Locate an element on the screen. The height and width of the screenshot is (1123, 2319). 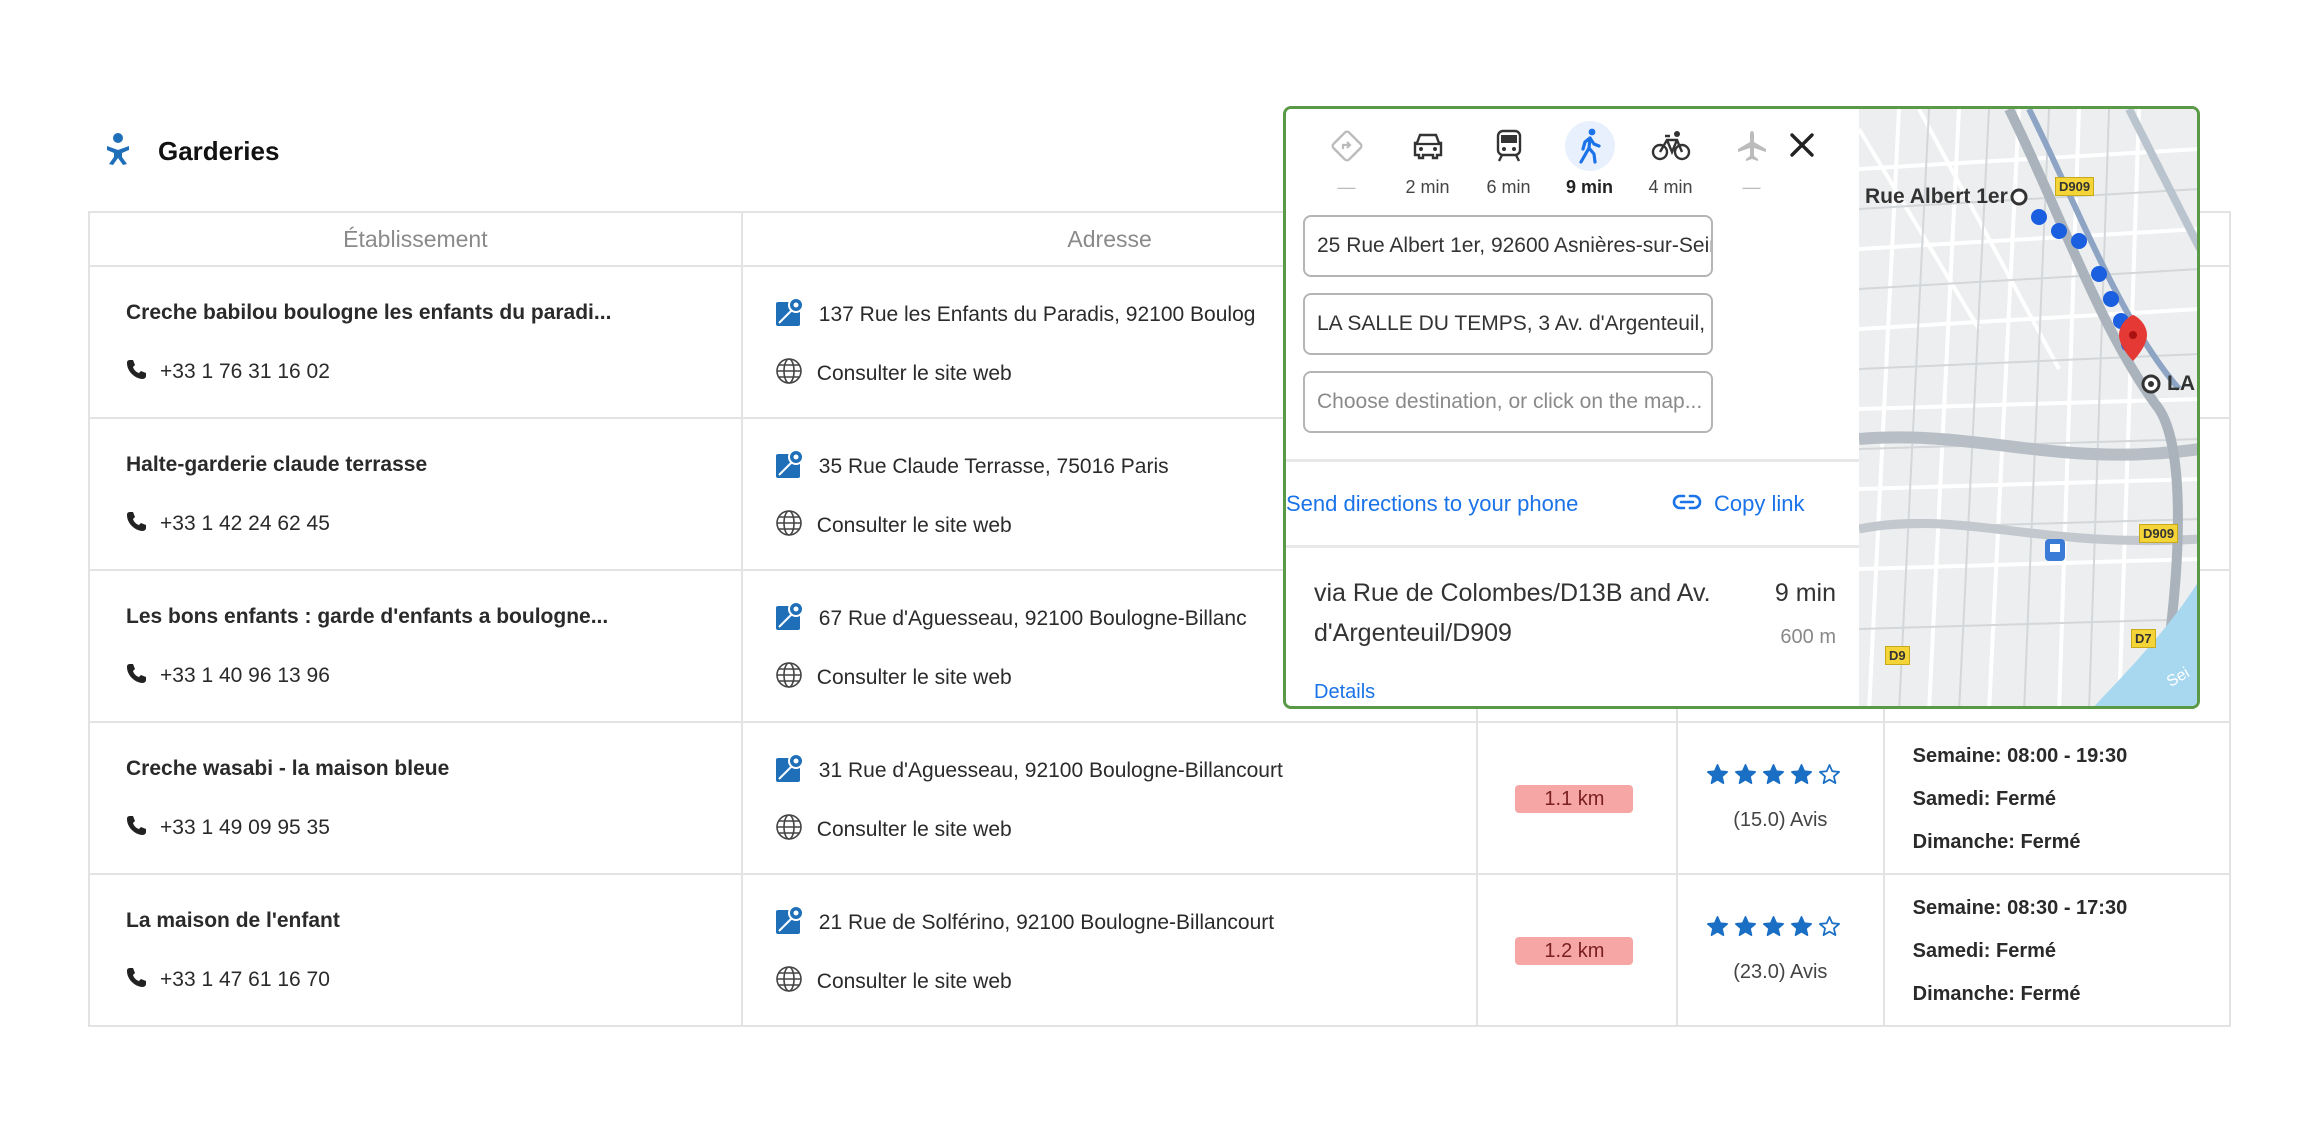
map-end-label: LA is located at coordinates (2181, 383).